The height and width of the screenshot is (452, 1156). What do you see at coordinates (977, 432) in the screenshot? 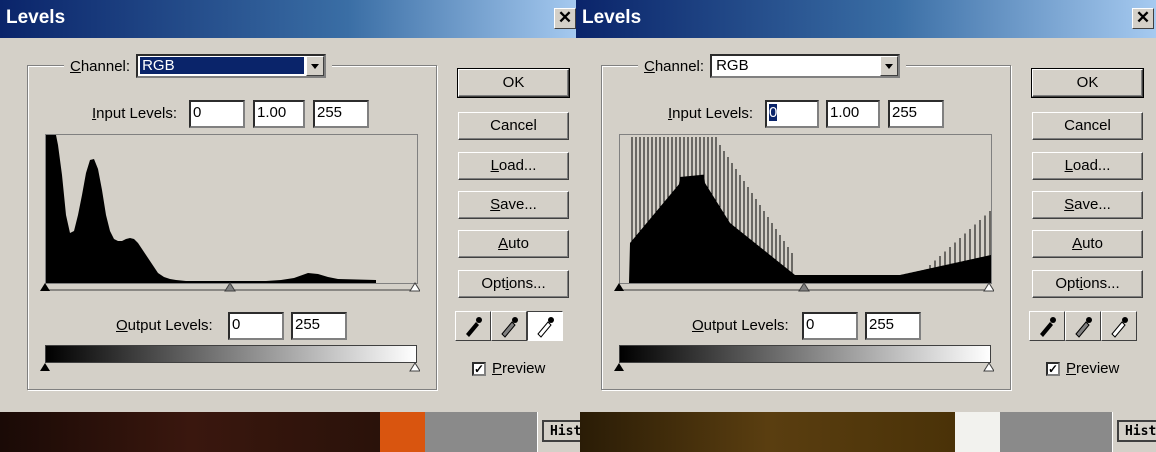
I see `image-white-patch` at bounding box center [977, 432].